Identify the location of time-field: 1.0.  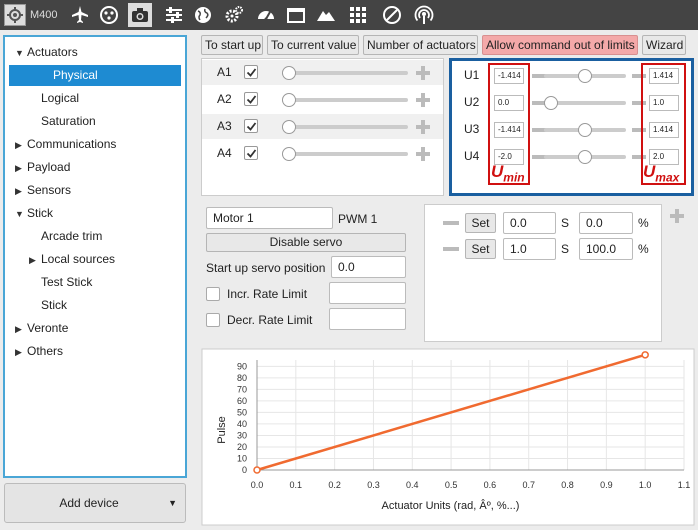
(529, 249).